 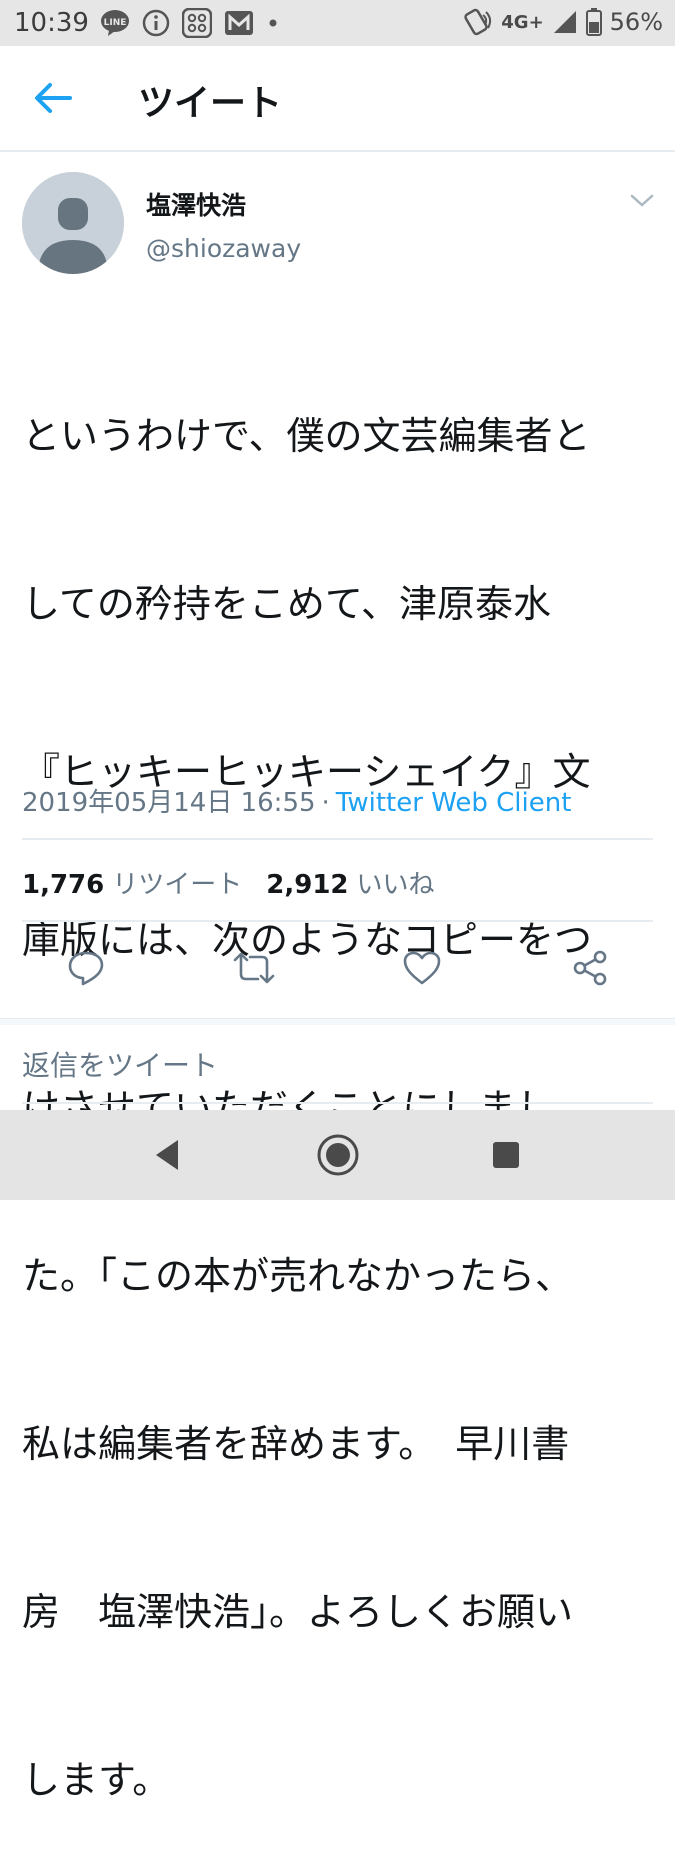 What do you see at coordinates (63, 885) in the screenshot?
I see `retweet-count: 1,776` at bounding box center [63, 885].